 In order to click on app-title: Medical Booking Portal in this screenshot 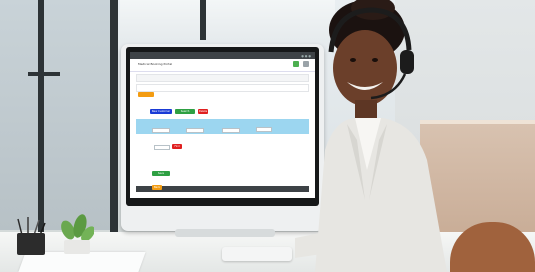, I will do `click(155, 64)`.